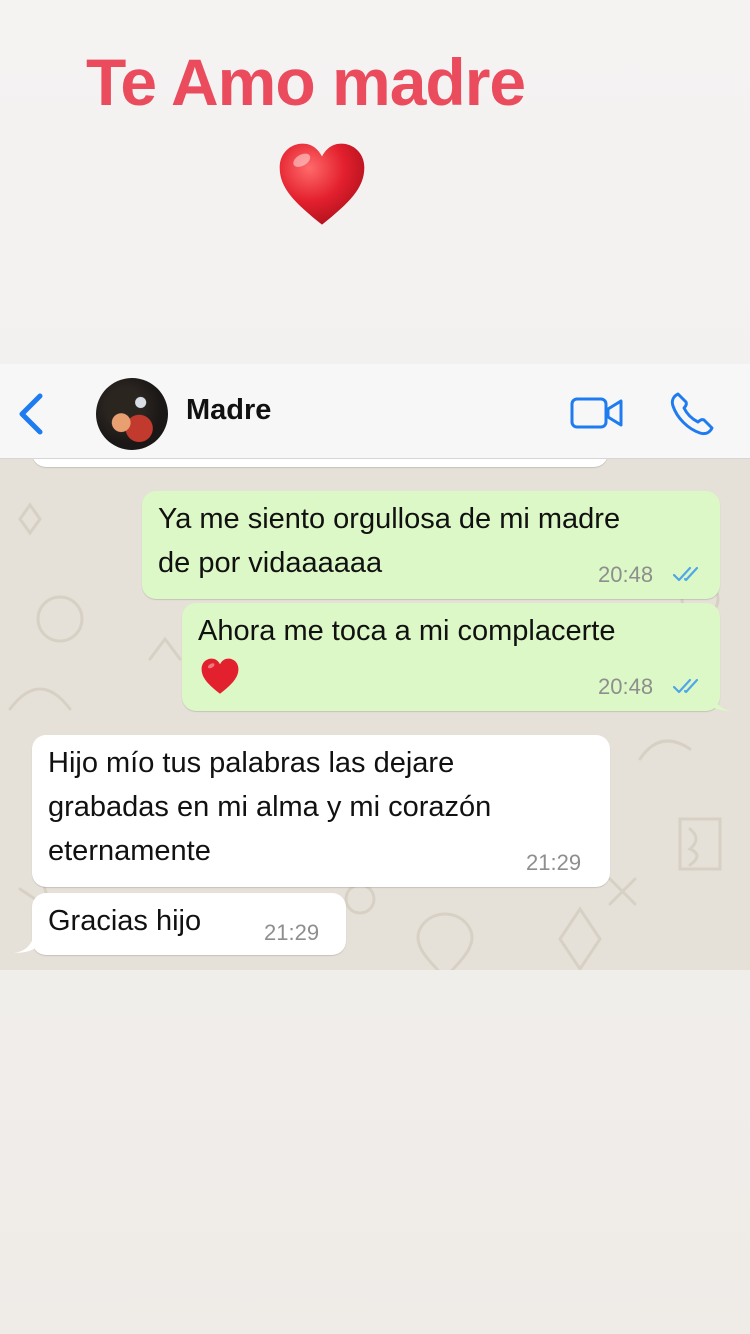 The width and height of the screenshot is (750, 1334). Describe the element at coordinates (597, 413) in the screenshot. I see `video-camera-icon` at that location.